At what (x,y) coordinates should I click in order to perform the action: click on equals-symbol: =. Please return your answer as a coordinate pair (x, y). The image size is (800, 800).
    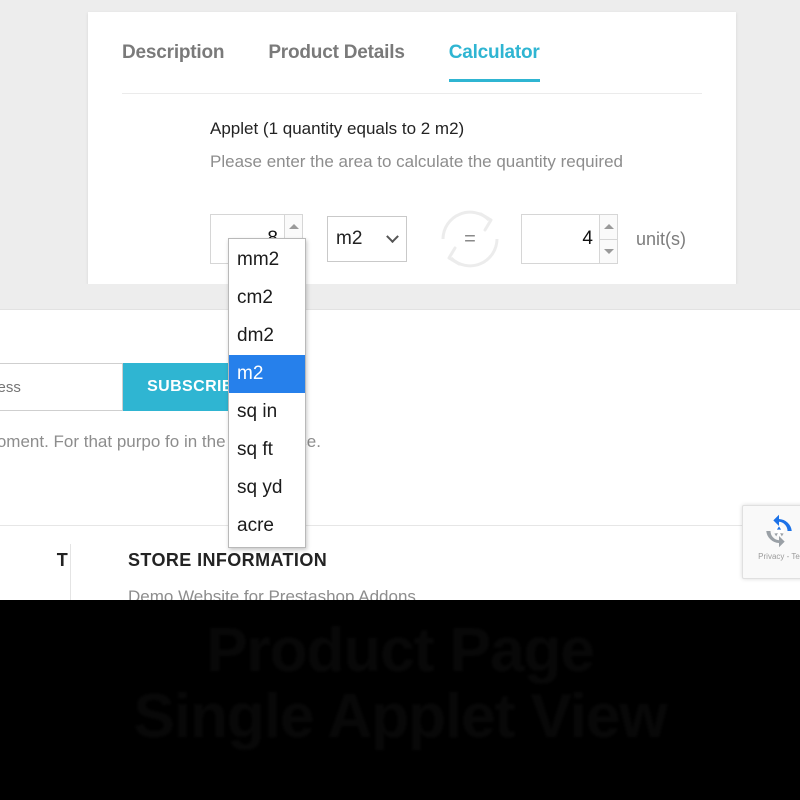
    Looking at the image, I should click on (470, 239).